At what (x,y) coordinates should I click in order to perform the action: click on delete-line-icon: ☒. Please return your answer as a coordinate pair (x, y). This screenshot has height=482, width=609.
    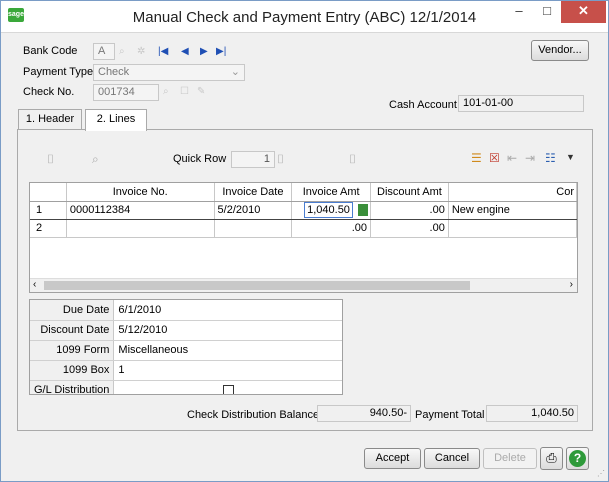
    Looking at the image, I should click on (494, 158).